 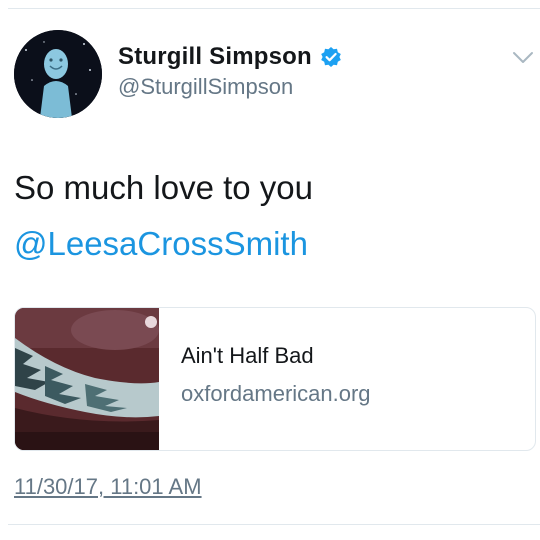 What do you see at coordinates (276, 375) in the screenshot?
I see `card-body: Ain't Half Bad oxfordamerican.org` at bounding box center [276, 375].